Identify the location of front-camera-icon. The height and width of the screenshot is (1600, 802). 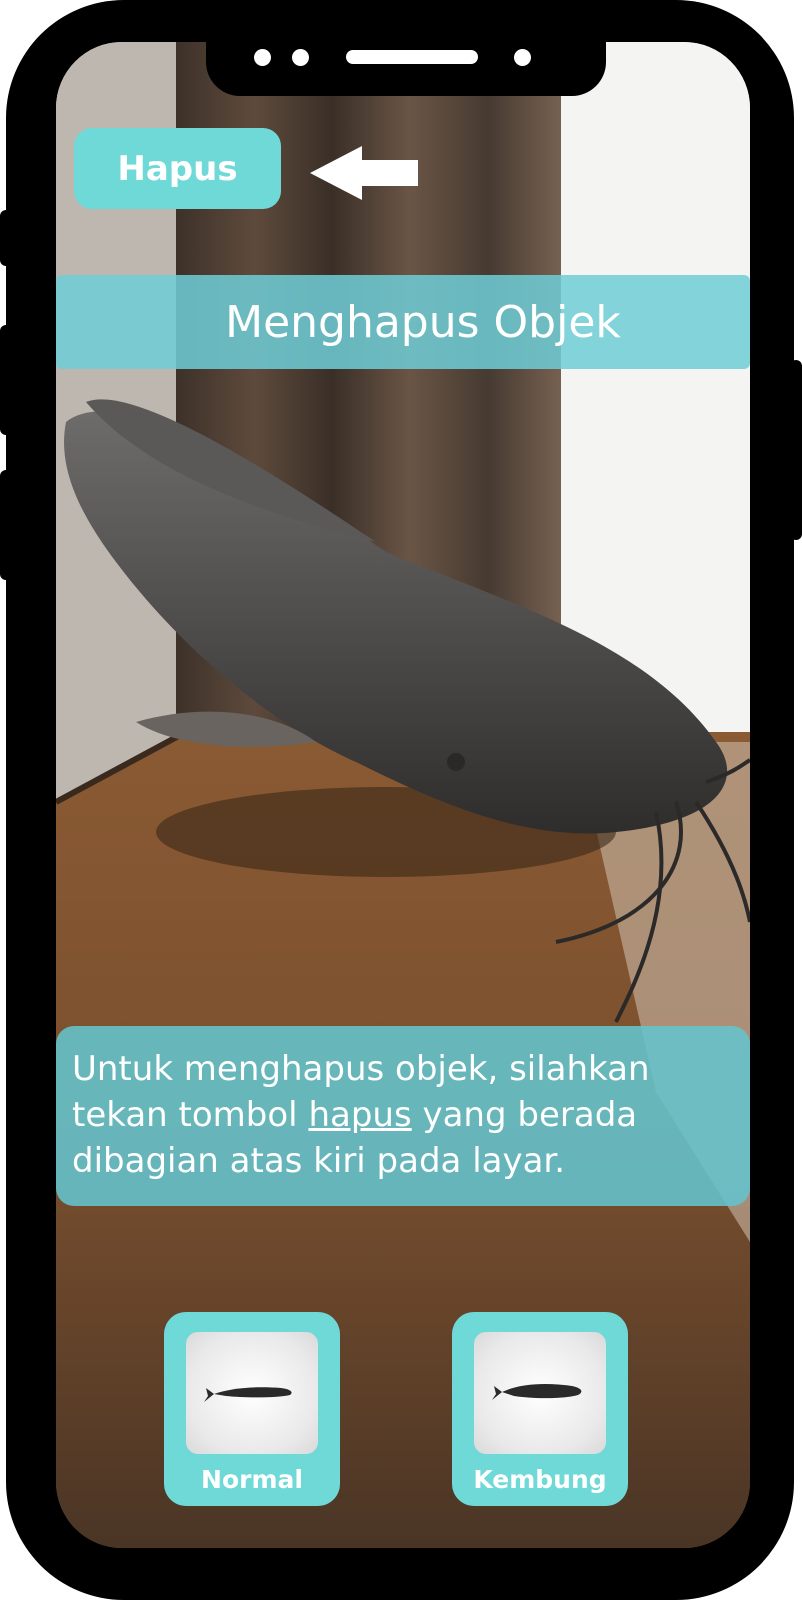
(262, 57).